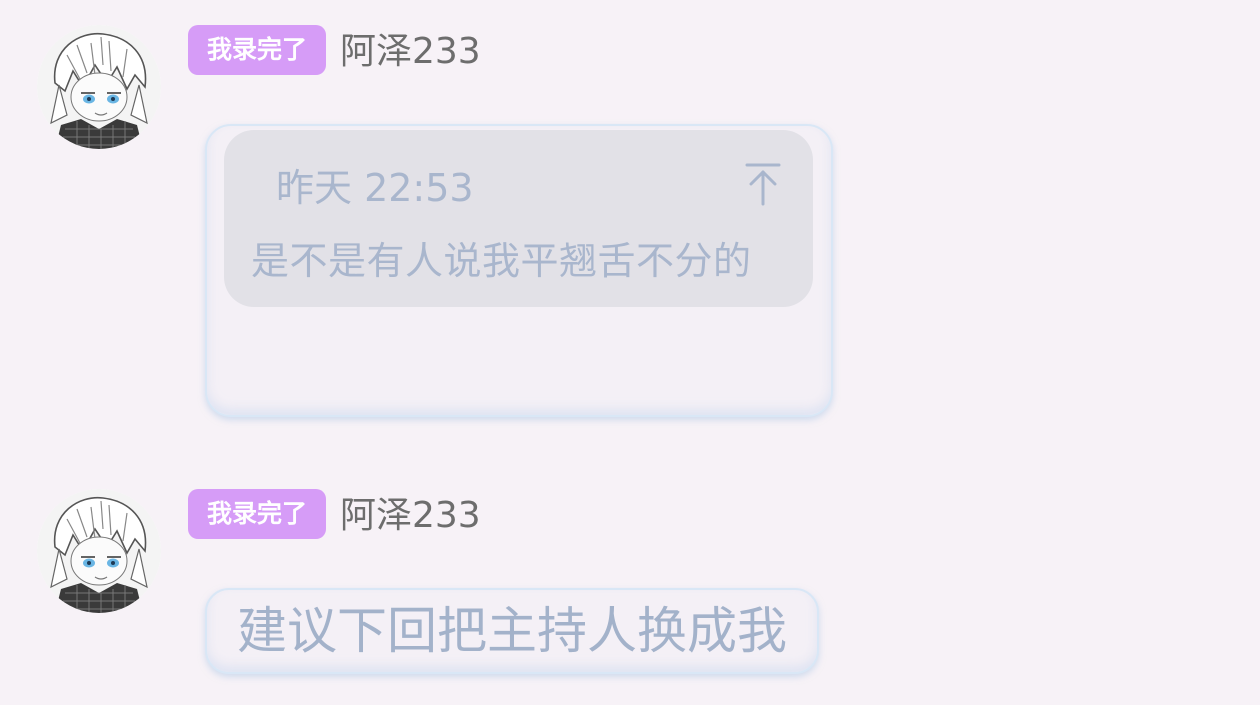  Describe the element at coordinates (501, 261) in the screenshot. I see `quoted-message-text: 是不是有人说我平翘舌不分的` at that location.